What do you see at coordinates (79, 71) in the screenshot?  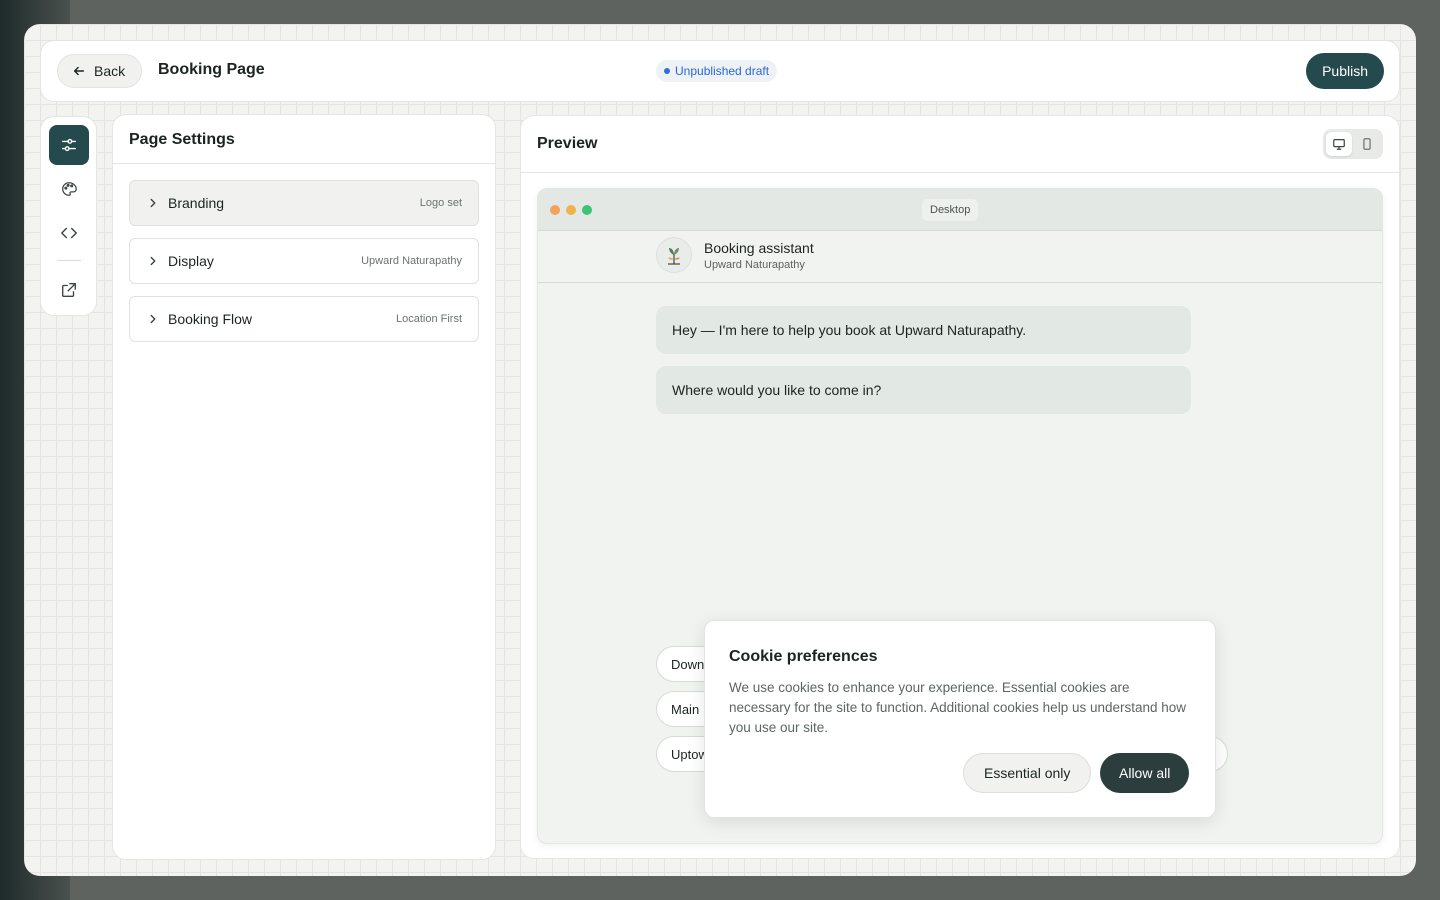 I see `arrow-left-icon` at bounding box center [79, 71].